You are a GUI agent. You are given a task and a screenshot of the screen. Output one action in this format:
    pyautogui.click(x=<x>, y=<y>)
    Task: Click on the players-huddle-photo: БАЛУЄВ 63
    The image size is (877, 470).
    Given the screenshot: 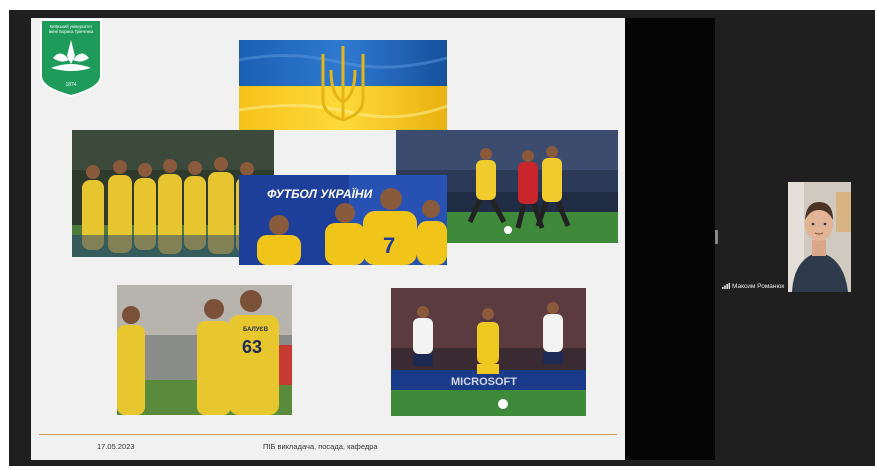 What is the action you would take?
    pyautogui.click(x=204, y=350)
    